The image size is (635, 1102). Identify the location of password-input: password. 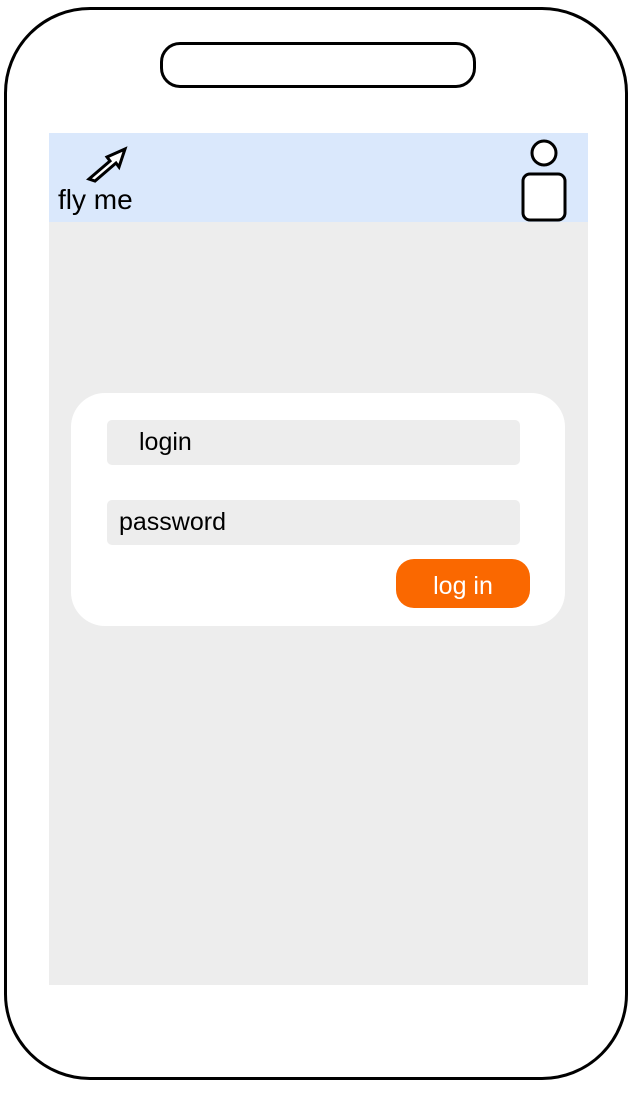
(313, 522).